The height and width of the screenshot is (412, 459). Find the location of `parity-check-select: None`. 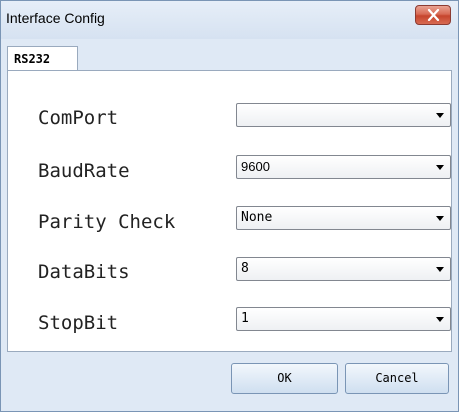

parity-check-select: None is located at coordinates (343, 218).